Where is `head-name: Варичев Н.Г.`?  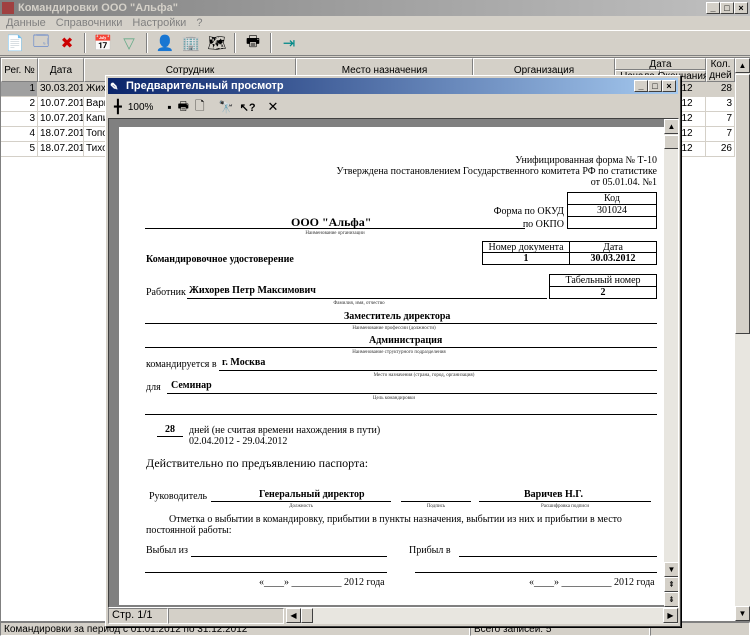
head-name: Варичев Н.Г. is located at coordinates (553, 494).